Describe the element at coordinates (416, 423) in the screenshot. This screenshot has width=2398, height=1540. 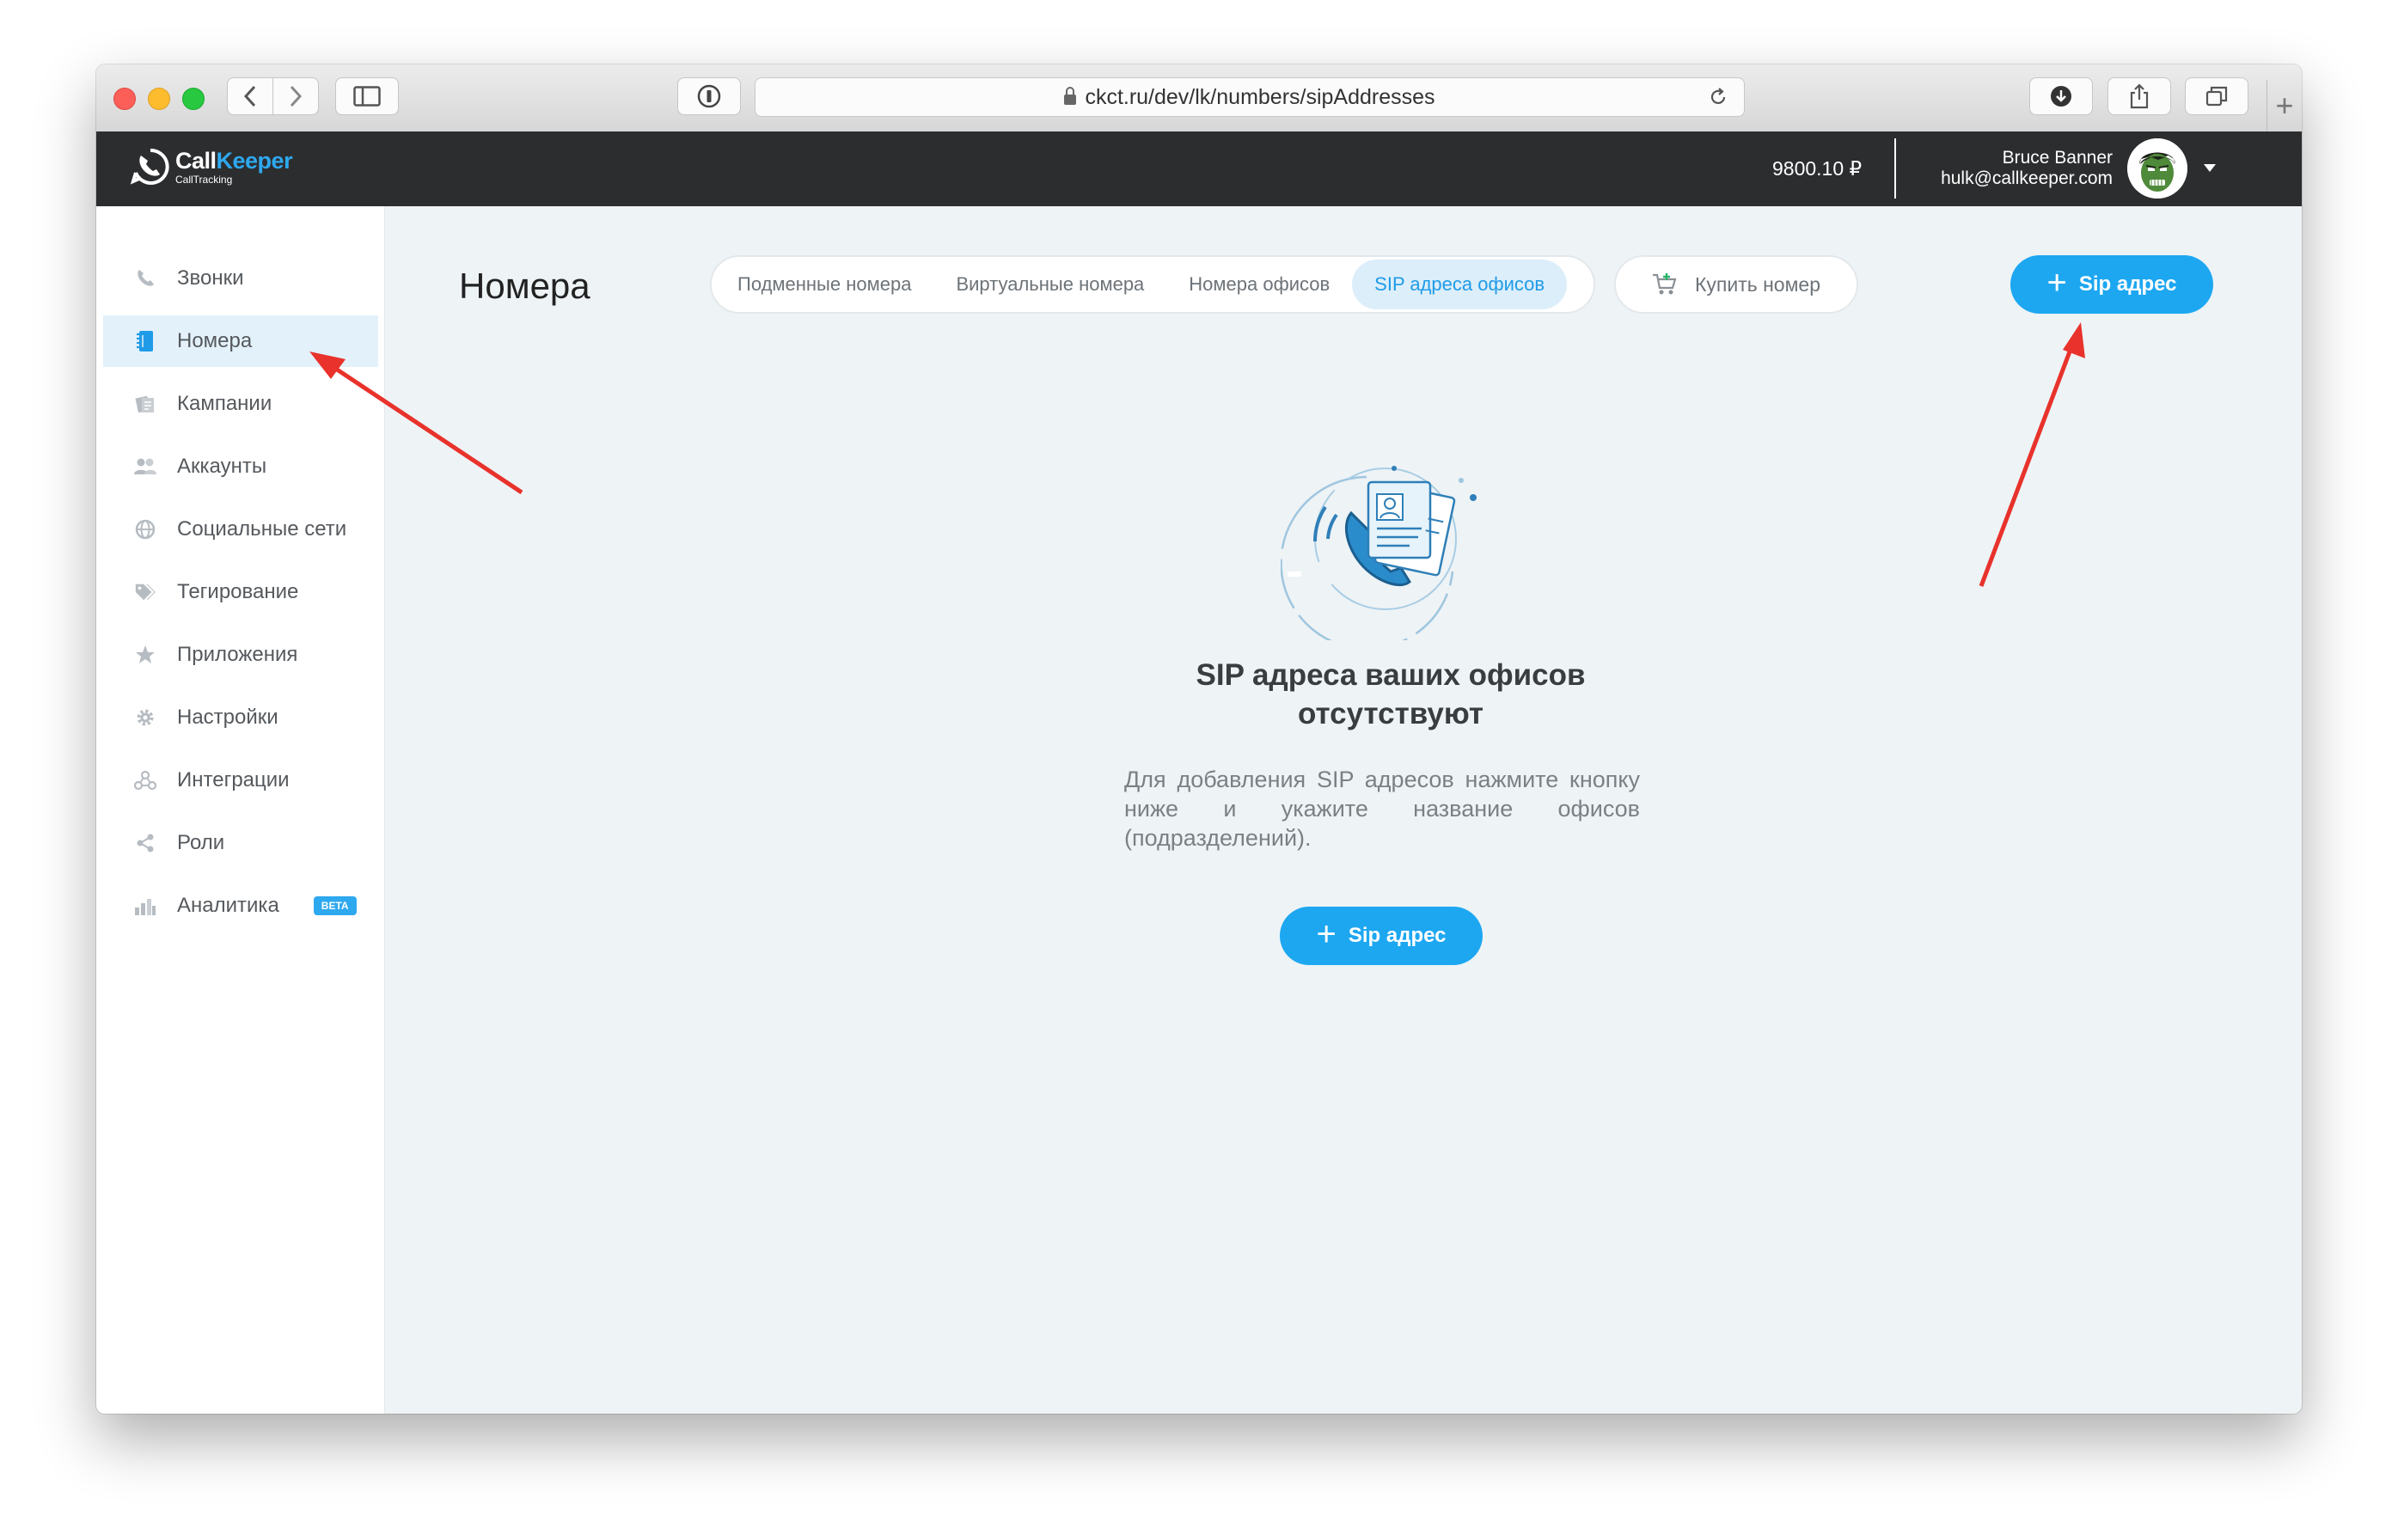
I see `arrow-to-numbers-item` at that location.